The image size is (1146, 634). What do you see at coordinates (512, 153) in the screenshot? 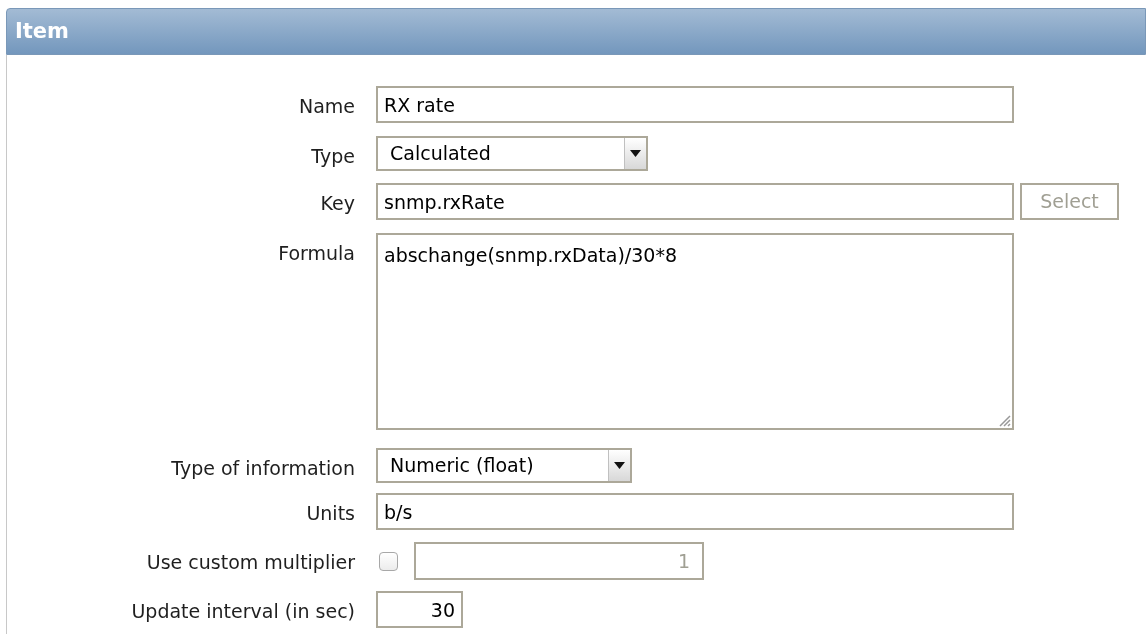
I see `dropdown: Calculated` at bounding box center [512, 153].